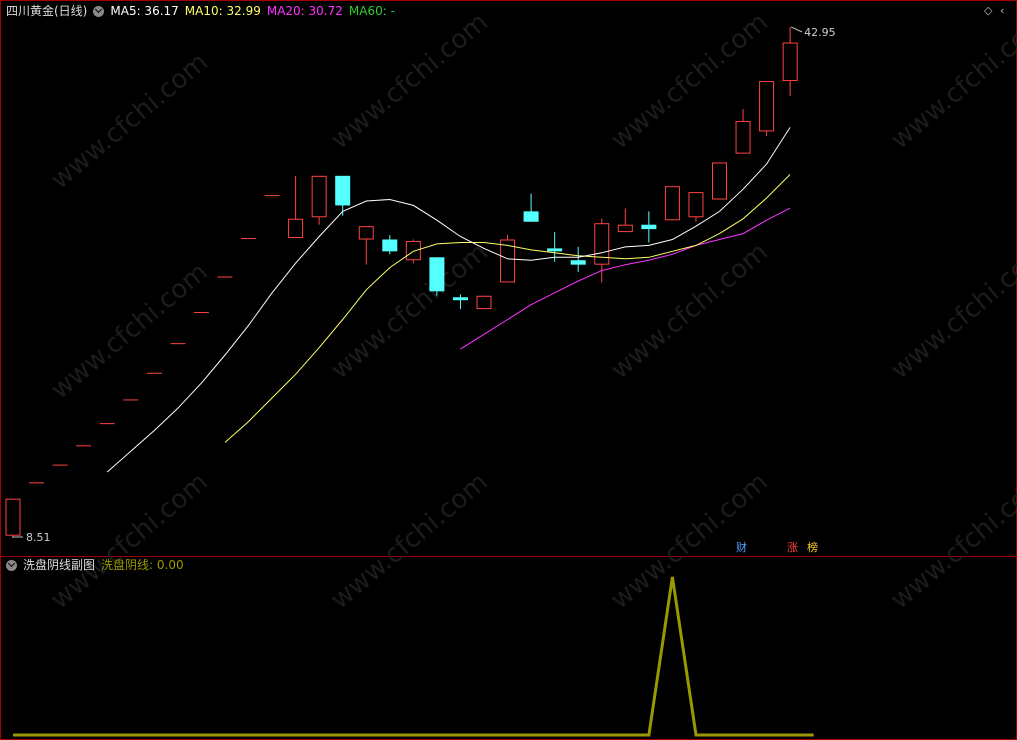 Image resolution: width=1017 pixels, height=740 pixels. Describe the element at coordinates (371, 11) in the screenshot. I see `ma60-label: MA60: -` at that location.